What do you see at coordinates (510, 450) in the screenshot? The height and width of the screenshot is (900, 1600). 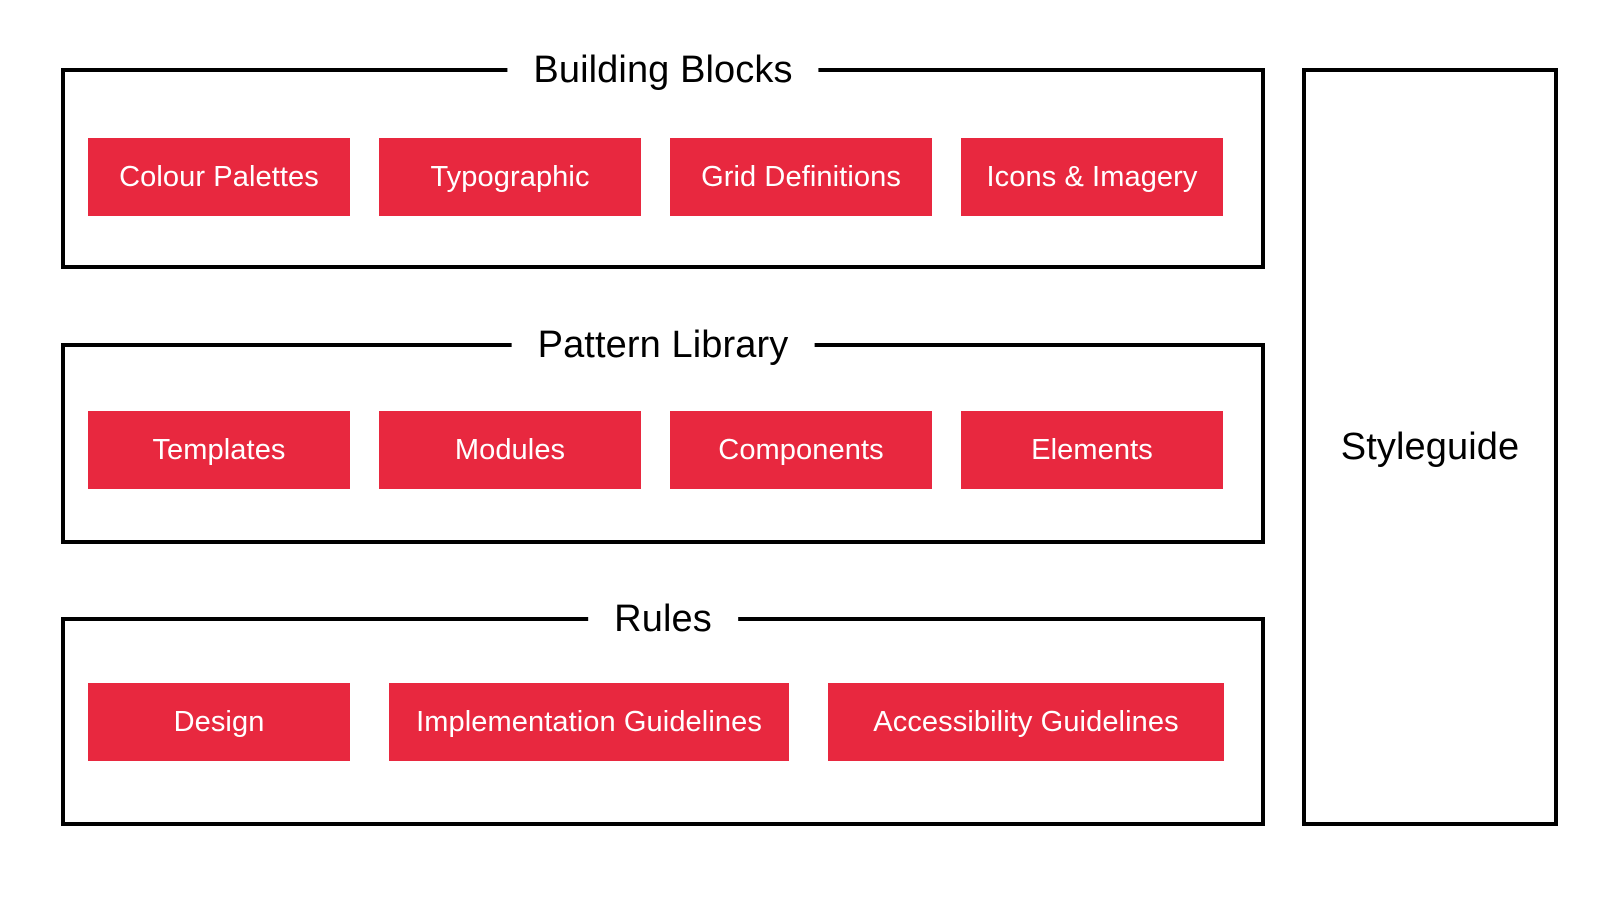 I see `chip-modules: Modules` at bounding box center [510, 450].